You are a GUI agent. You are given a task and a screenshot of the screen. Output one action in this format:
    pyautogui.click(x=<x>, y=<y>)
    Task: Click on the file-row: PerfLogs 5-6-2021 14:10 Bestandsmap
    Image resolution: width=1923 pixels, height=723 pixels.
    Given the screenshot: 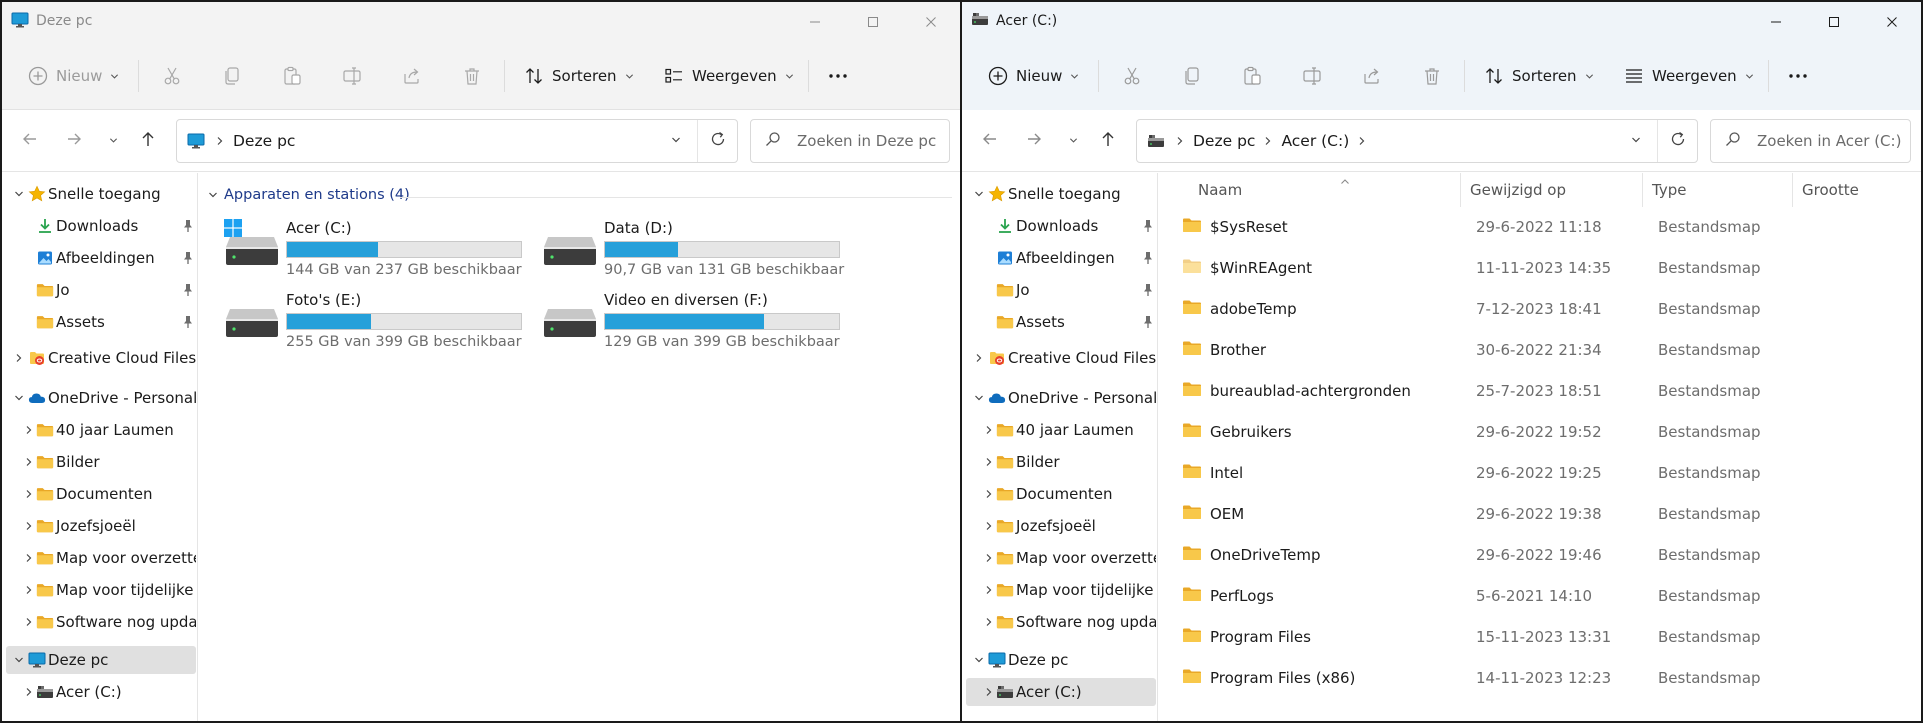 What is the action you would take?
    pyautogui.click(x=1540, y=596)
    